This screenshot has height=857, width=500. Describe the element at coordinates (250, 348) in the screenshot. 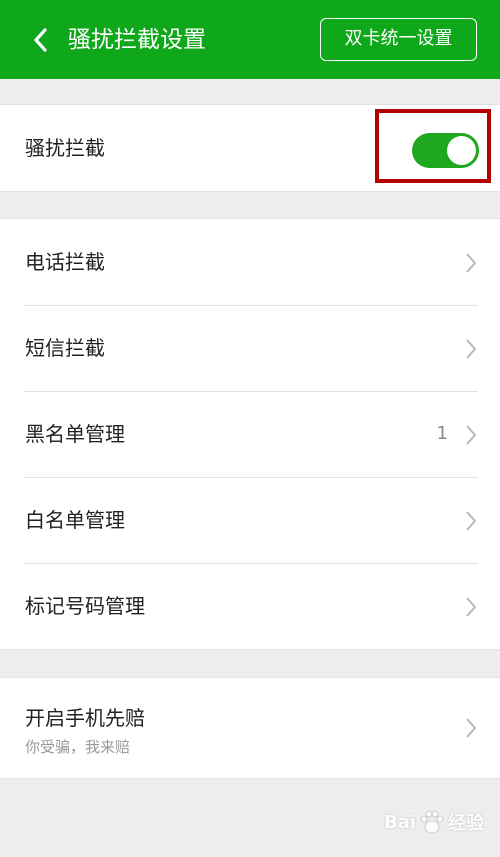

I see `menu-item-sms-intercept: 短信拦截` at that location.